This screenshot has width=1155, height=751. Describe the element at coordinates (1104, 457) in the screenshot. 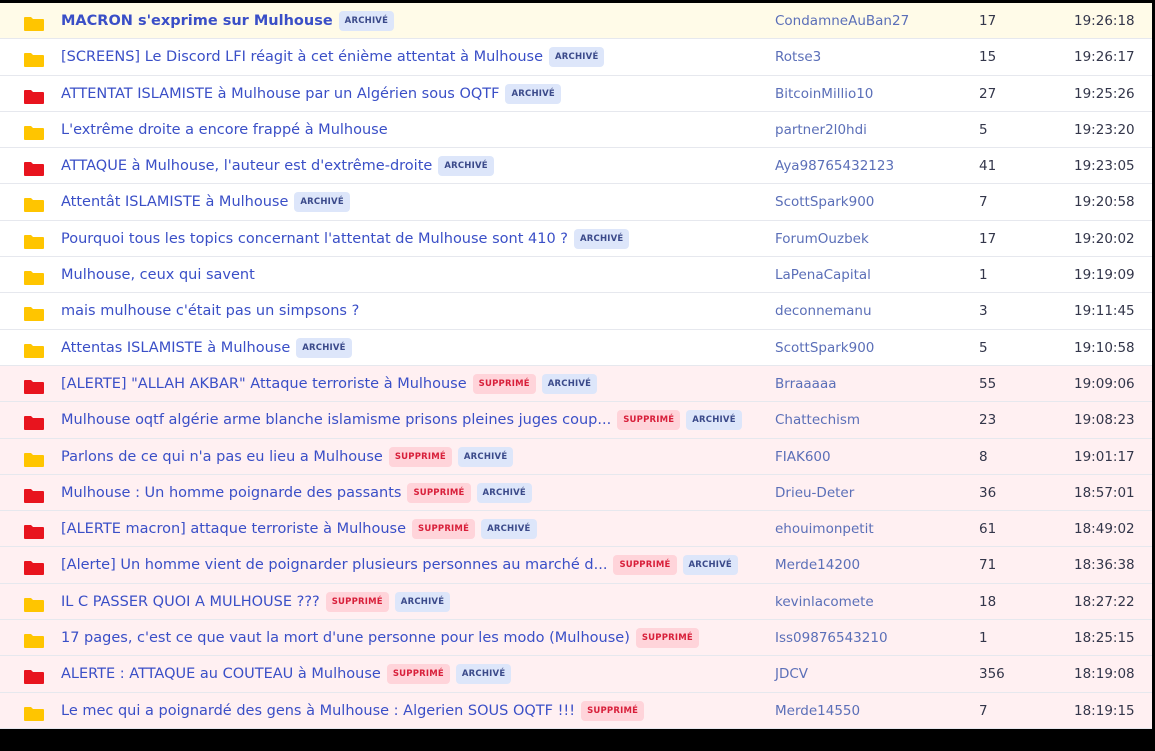

I see `last-message-time: 19:01:17` at that location.